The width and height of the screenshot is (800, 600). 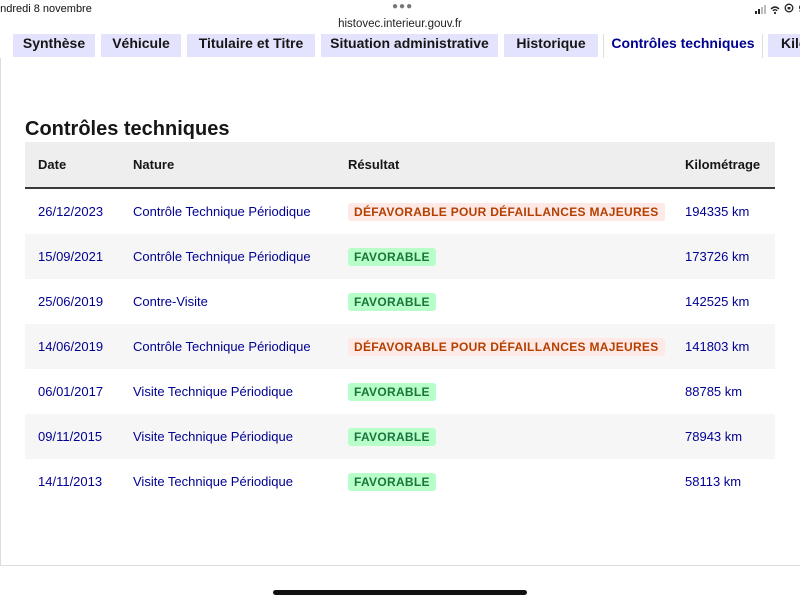 I want to click on cell-kilometrage: 194335 km, so click(x=723, y=211).